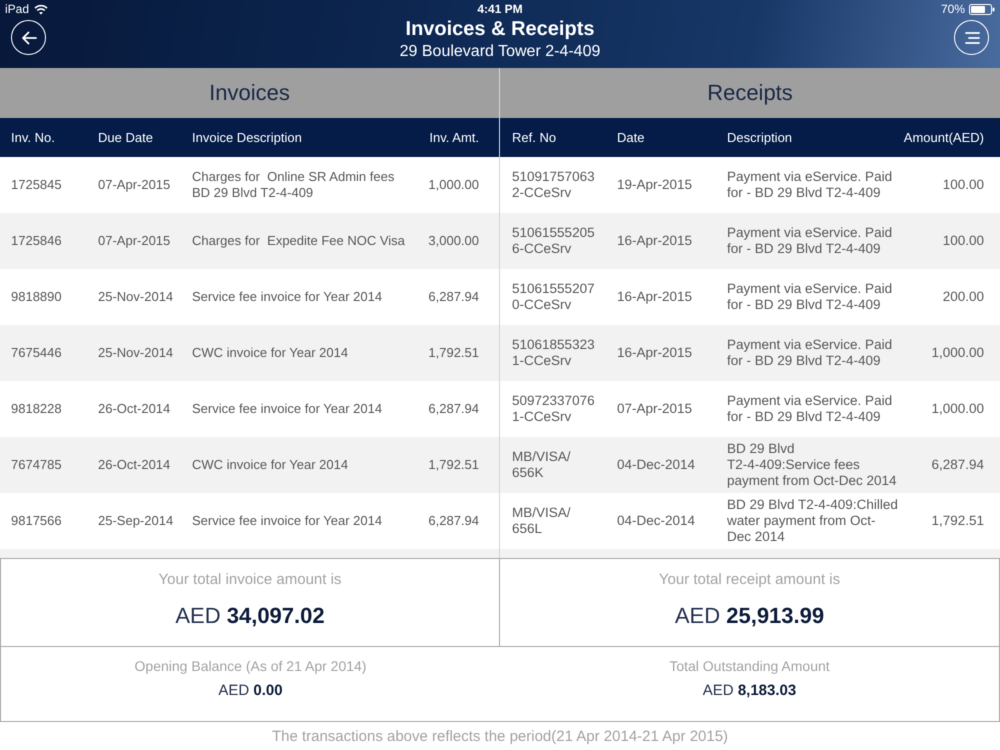  I want to click on table-cell-text: 19-Apr-2015, so click(655, 185).